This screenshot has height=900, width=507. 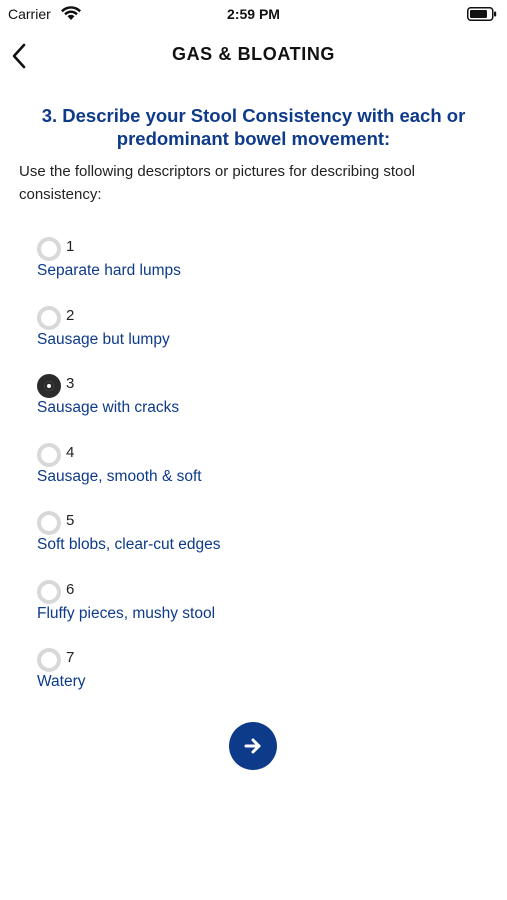 What do you see at coordinates (119, 476) in the screenshot?
I see `option-label: Sausage, smooth & soft` at bounding box center [119, 476].